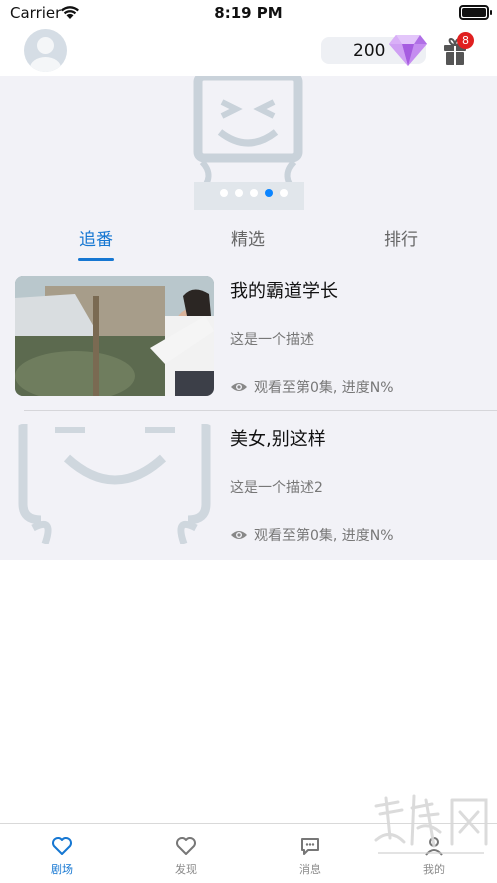 This screenshot has width=497, height=883. What do you see at coordinates (96, 237) in the screenshot?
I see `tab-following: 追番` at bounding box center [96, 237].